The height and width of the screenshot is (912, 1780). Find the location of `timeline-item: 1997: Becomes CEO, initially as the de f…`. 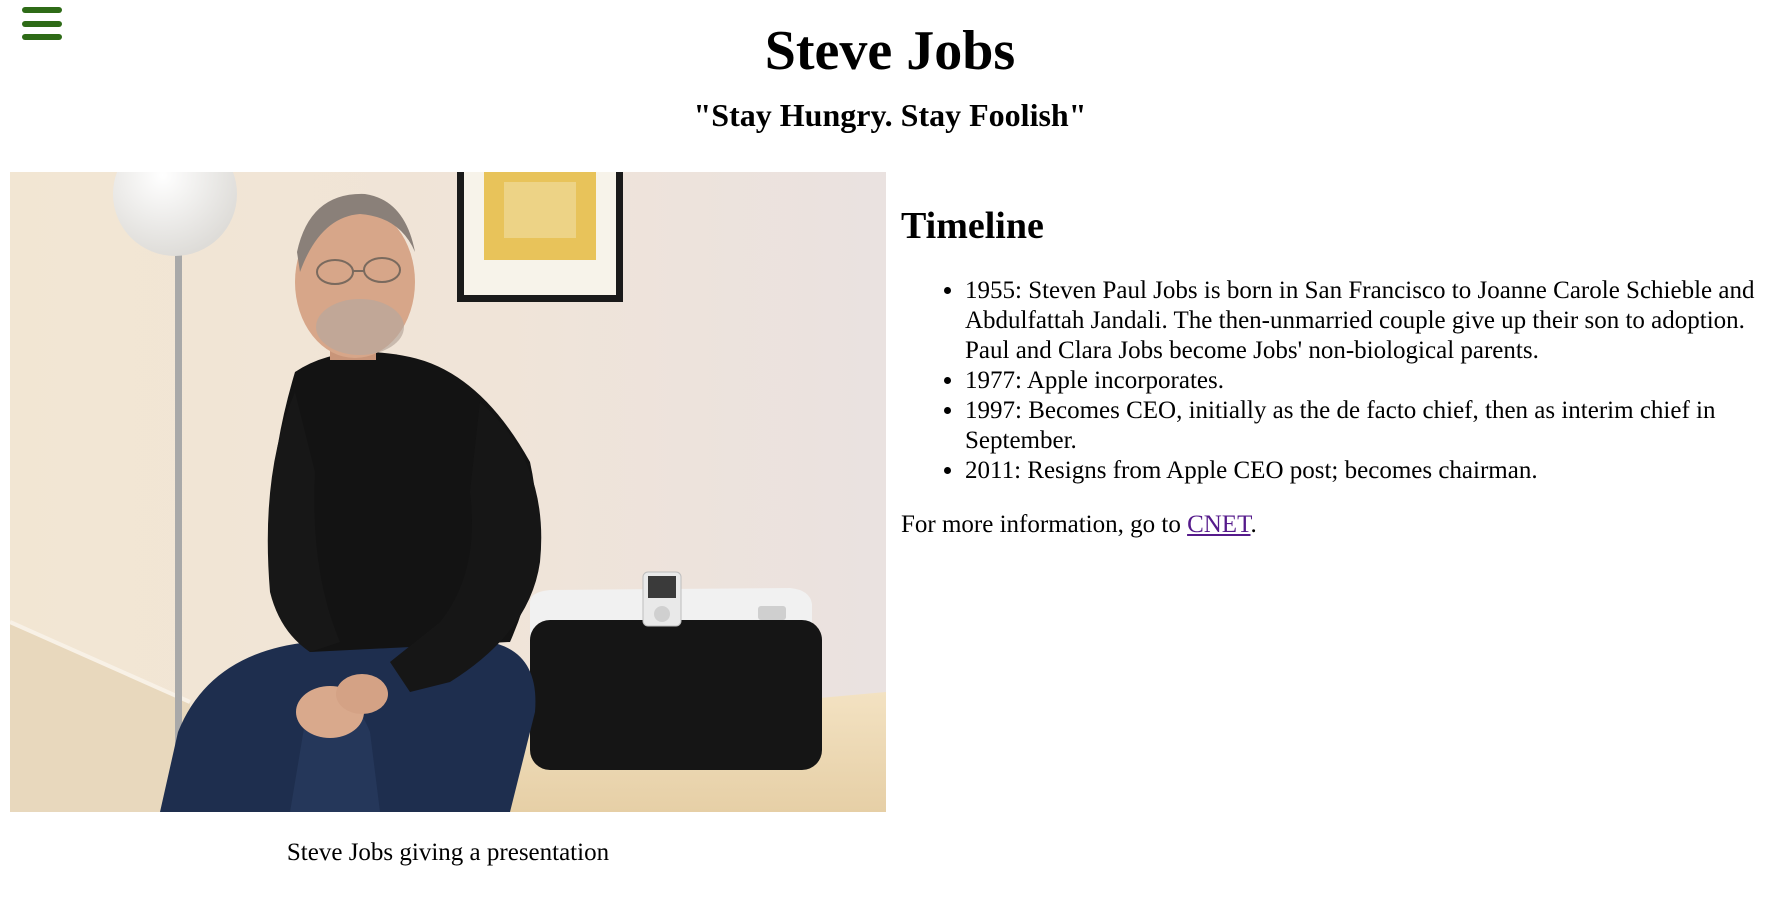

timeline-item: 1997: Becomes CEO, initially as the de f… is located at coordinates (1372, 426).